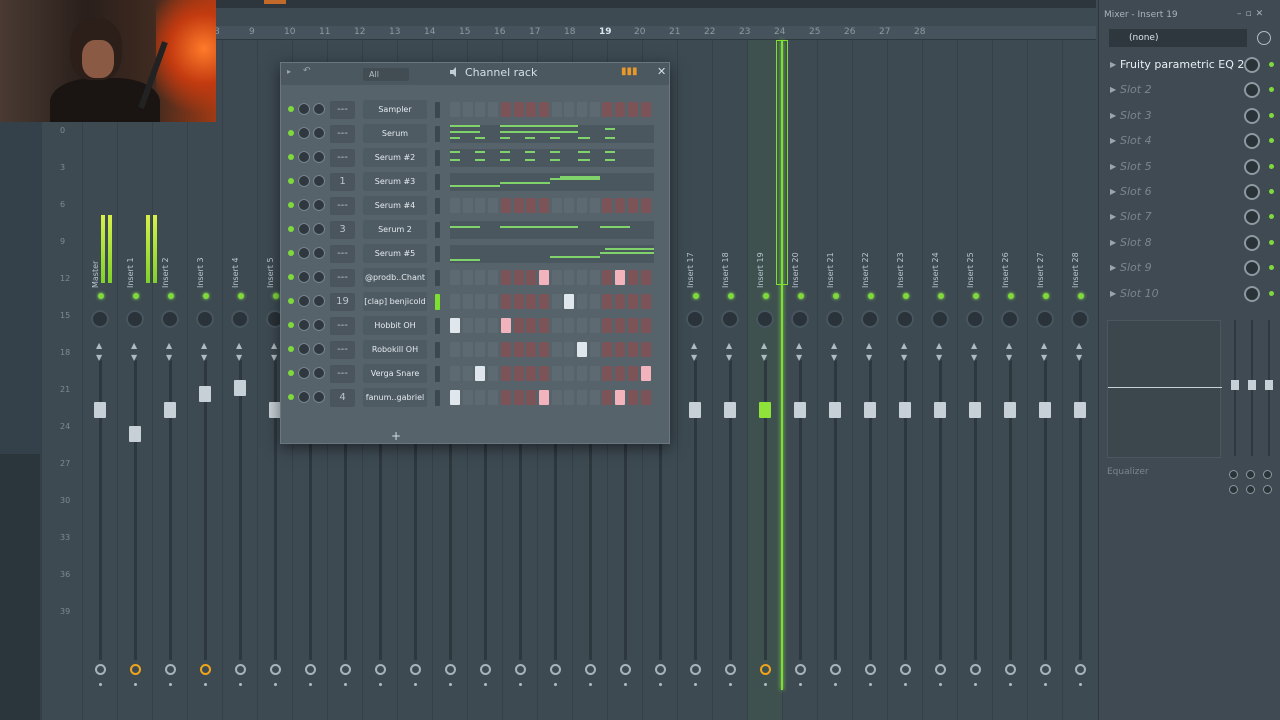 The width and height of the screenshot is (1280, 720). Describe the element at coordinates (395, 253) in the screenshot. I see `channel-name-button: Serum #5` at that location.